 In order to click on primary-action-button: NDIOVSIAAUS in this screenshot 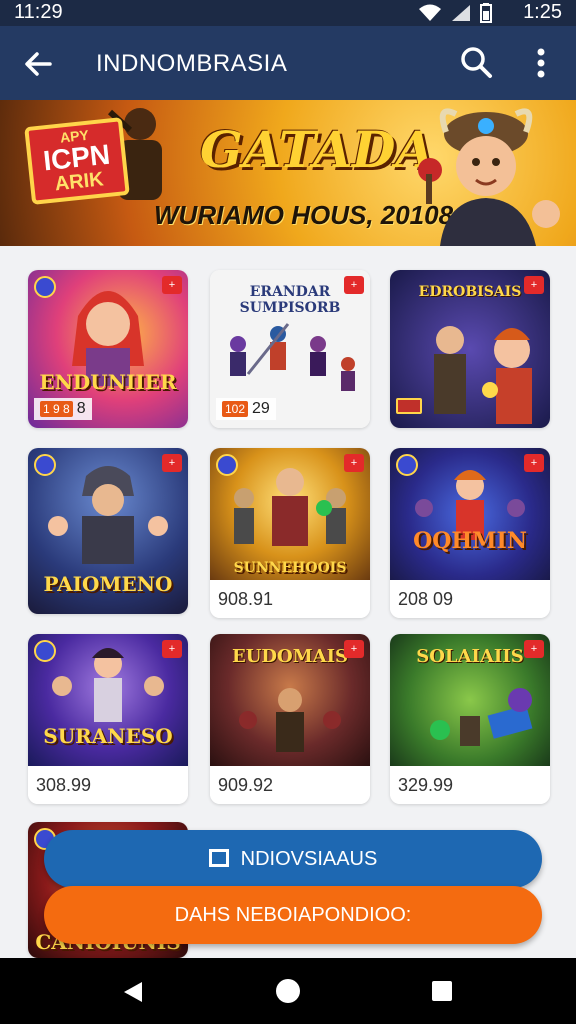, I will do `click(293, 859)`.